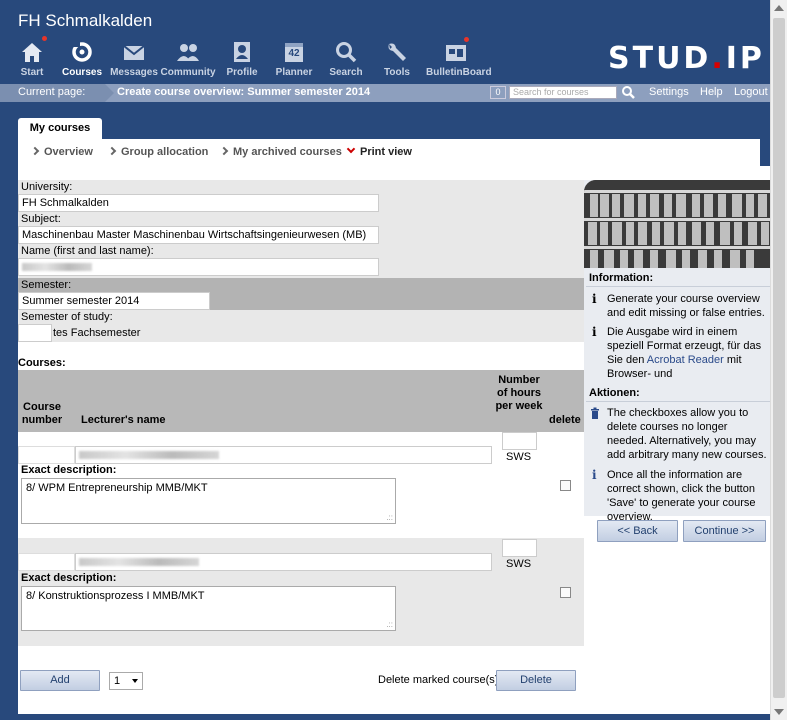  Describe the element at coordinates (438, 680) in the screenshot. I see `delete-marked-label: Delete marked course(s)` at that location.